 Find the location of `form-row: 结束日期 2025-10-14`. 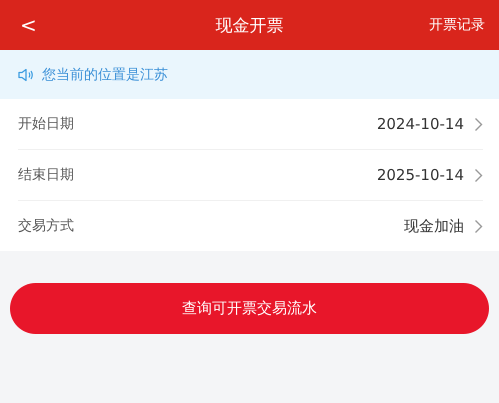

form-row: 结束日期 2025-10-14 is located at coordinates (250, 175).